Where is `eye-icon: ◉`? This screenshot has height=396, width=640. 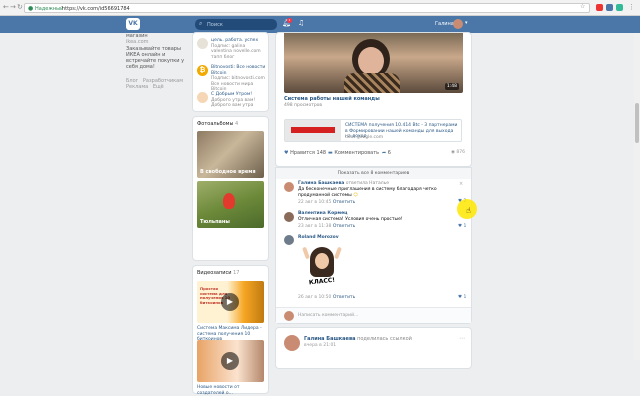 eye-icon: ◉ is located at coordinates (453, 152).